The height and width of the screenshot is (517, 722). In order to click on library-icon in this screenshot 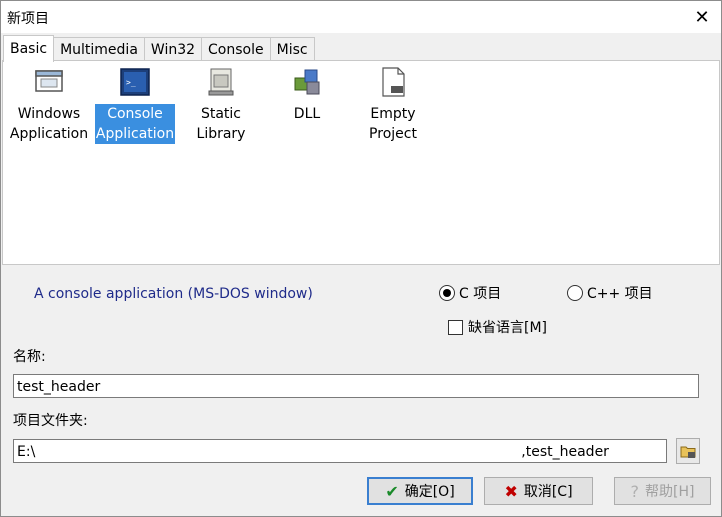, I will do `click(221, 82)`.